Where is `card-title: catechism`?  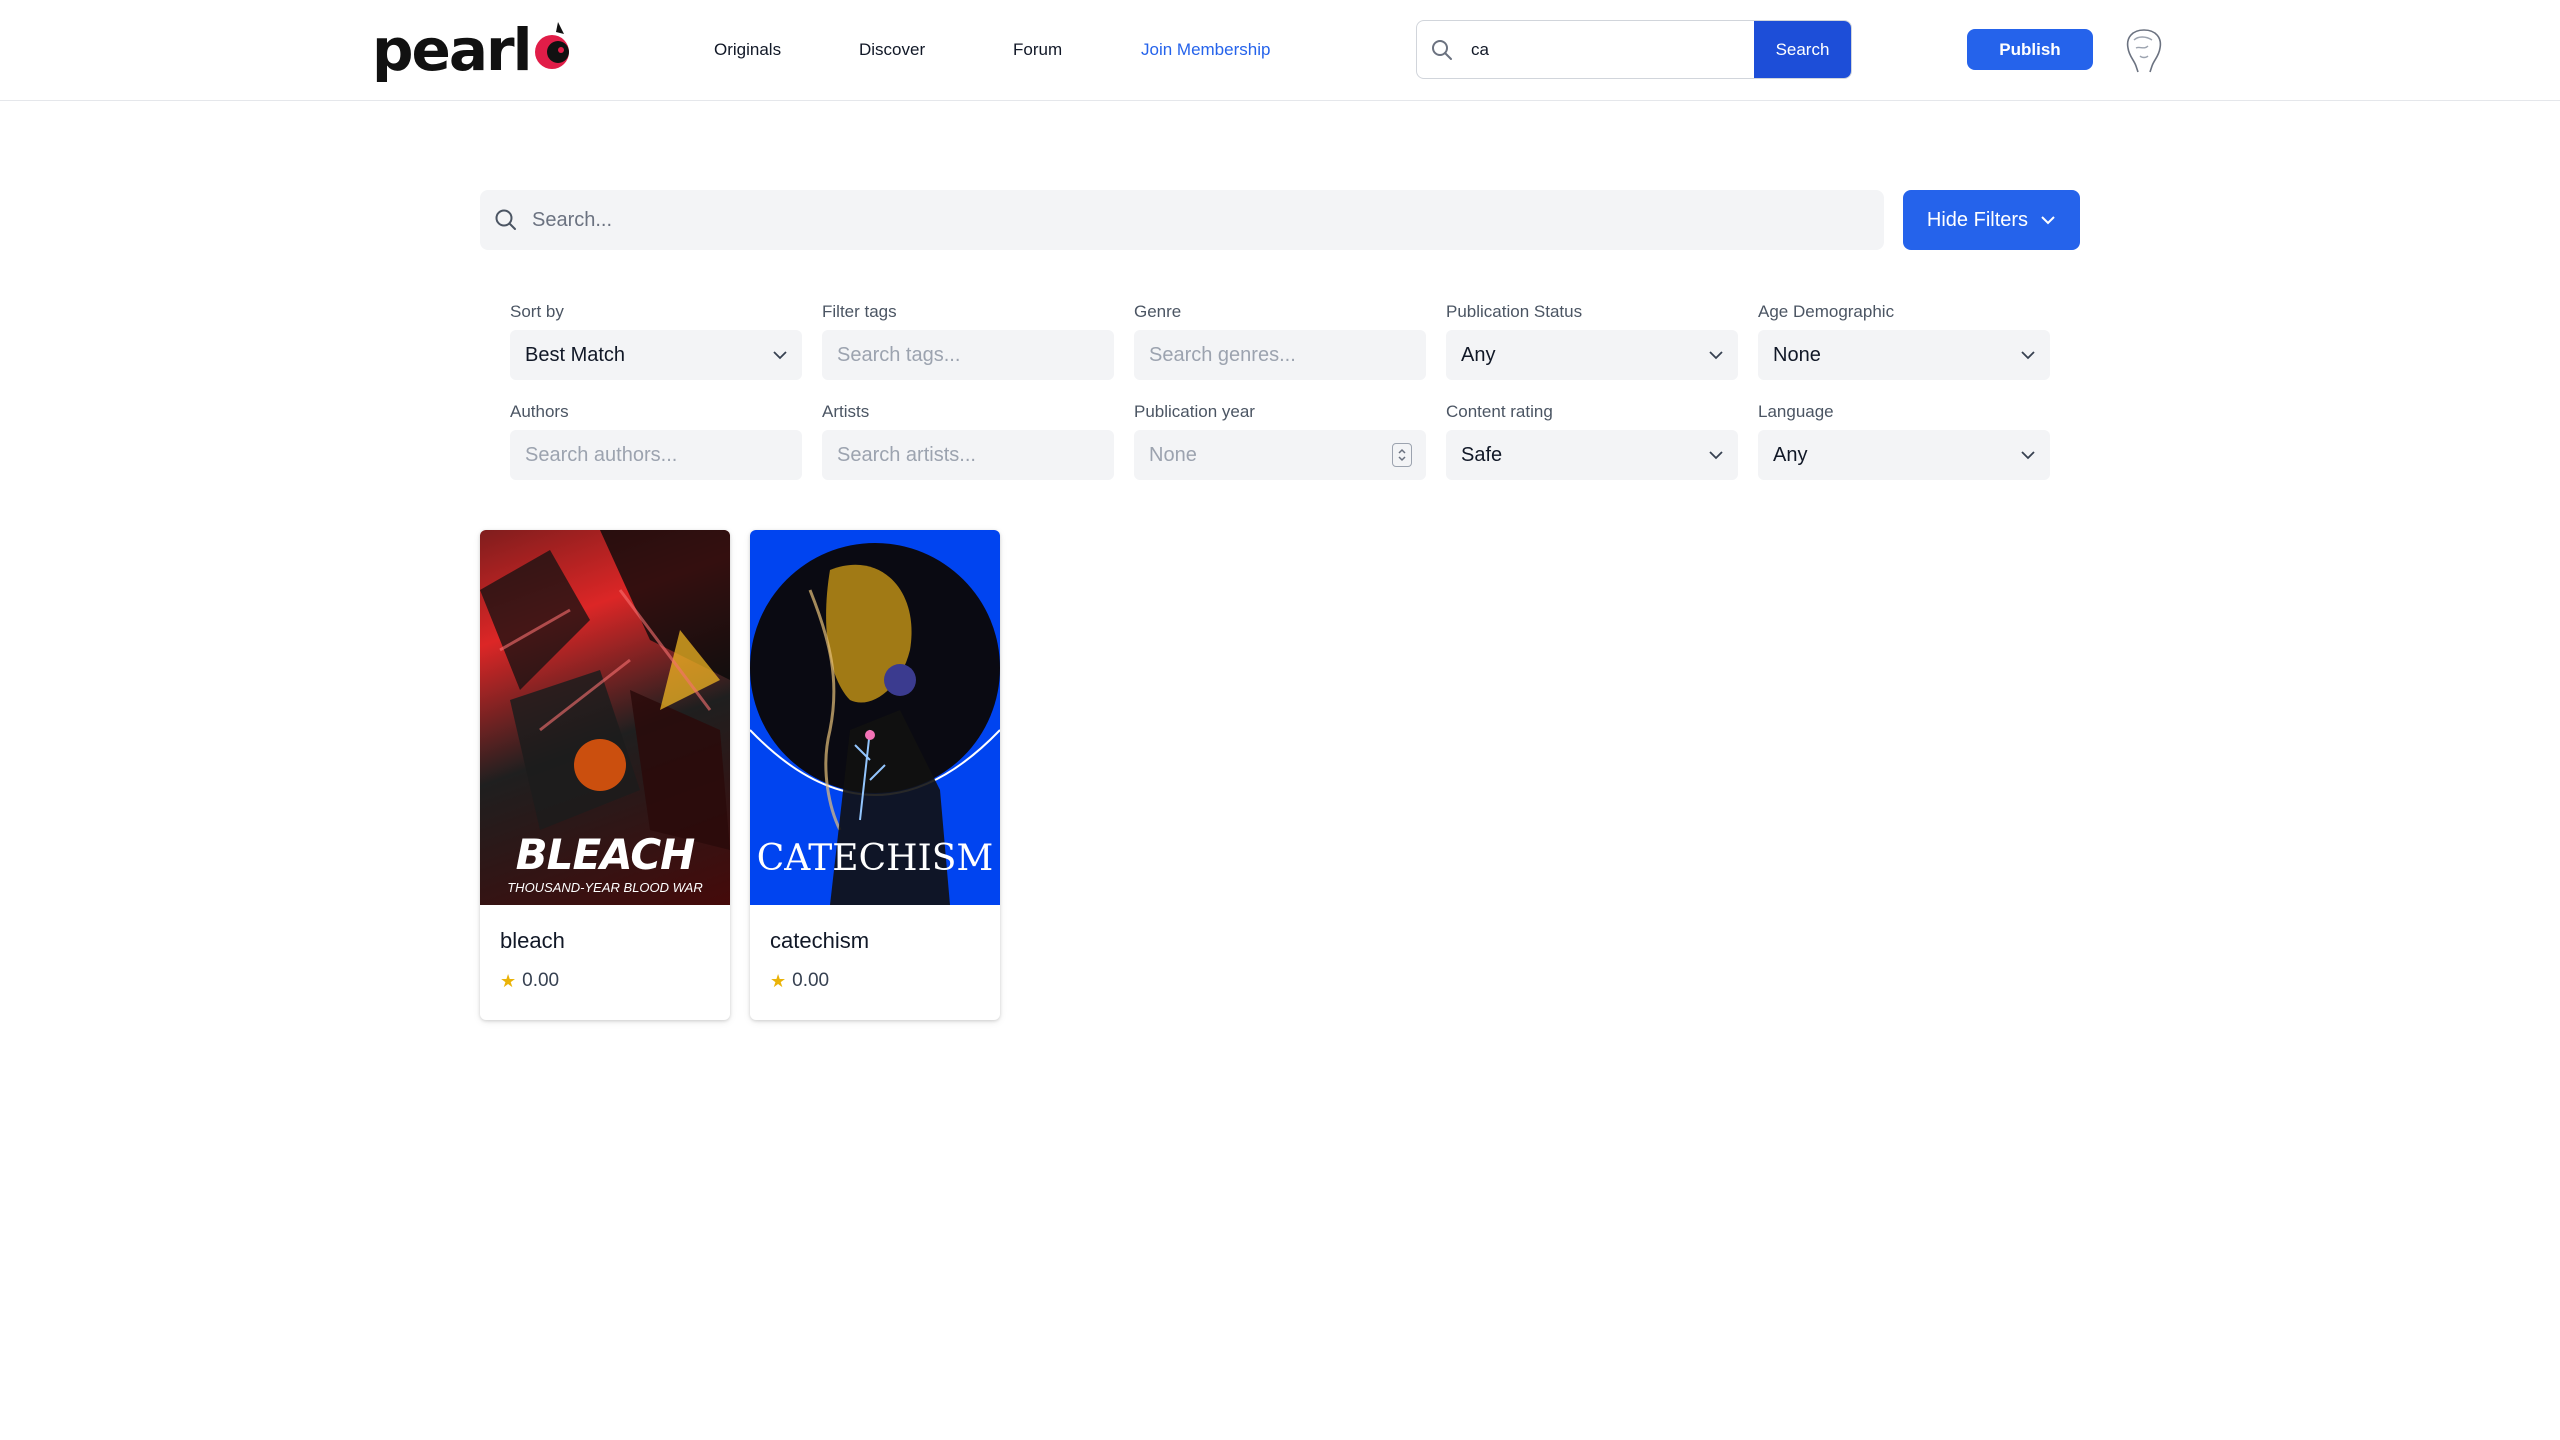
card-title: catechism is located at coordinates (820, 940).